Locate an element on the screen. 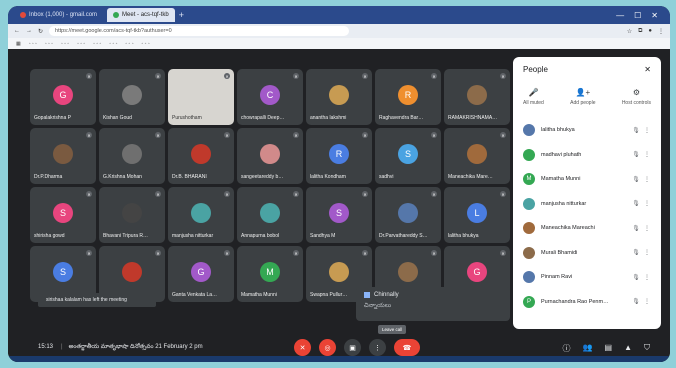 Image resolution: width=676 pixels, height=368 pixels. participant-tile: ✕ manjusha nitturkar is located at coordinates (201, 215).